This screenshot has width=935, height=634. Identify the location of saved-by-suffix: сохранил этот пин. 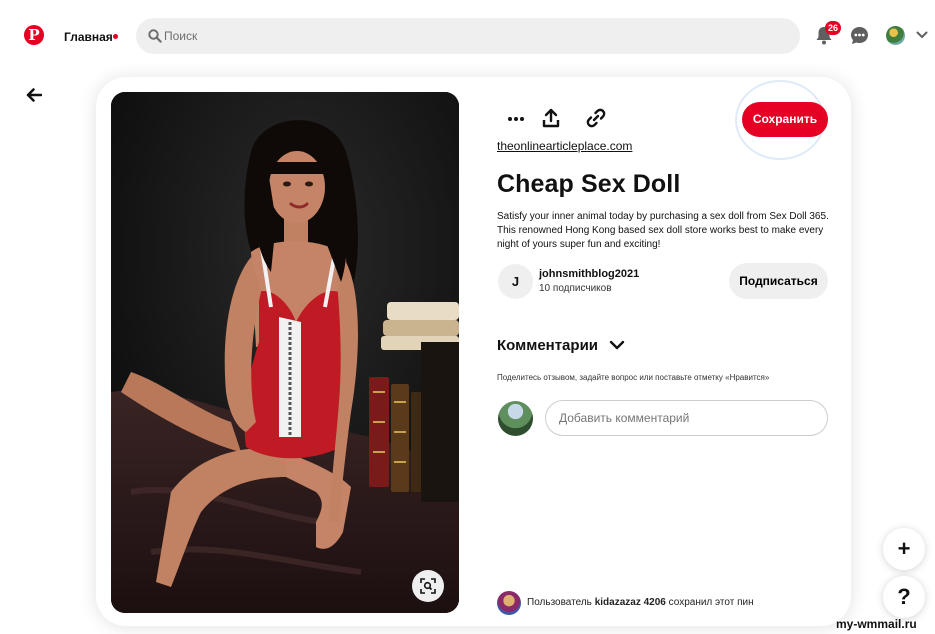
(711, 602).